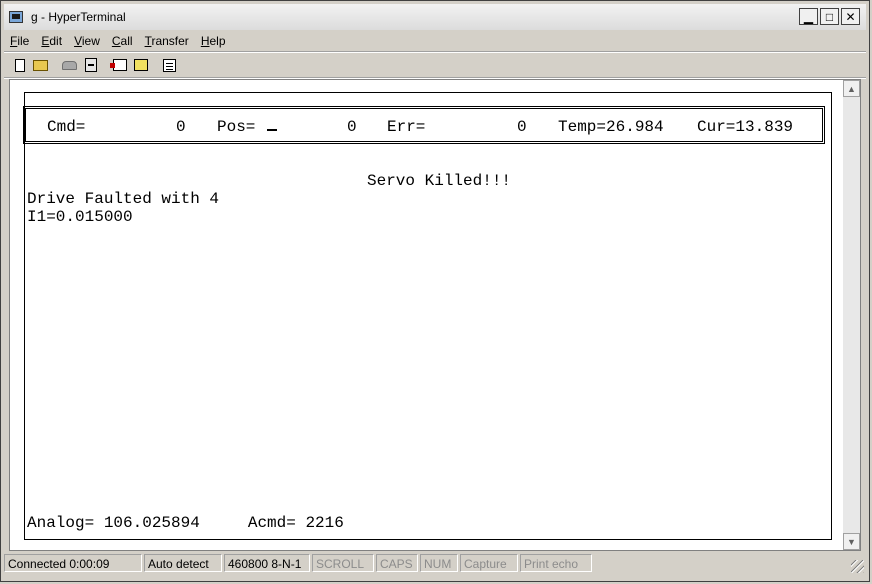 The height and width of the screenshot is (584, 872). I want to click on scroll-down-icon: ▼, so click(851, 541).